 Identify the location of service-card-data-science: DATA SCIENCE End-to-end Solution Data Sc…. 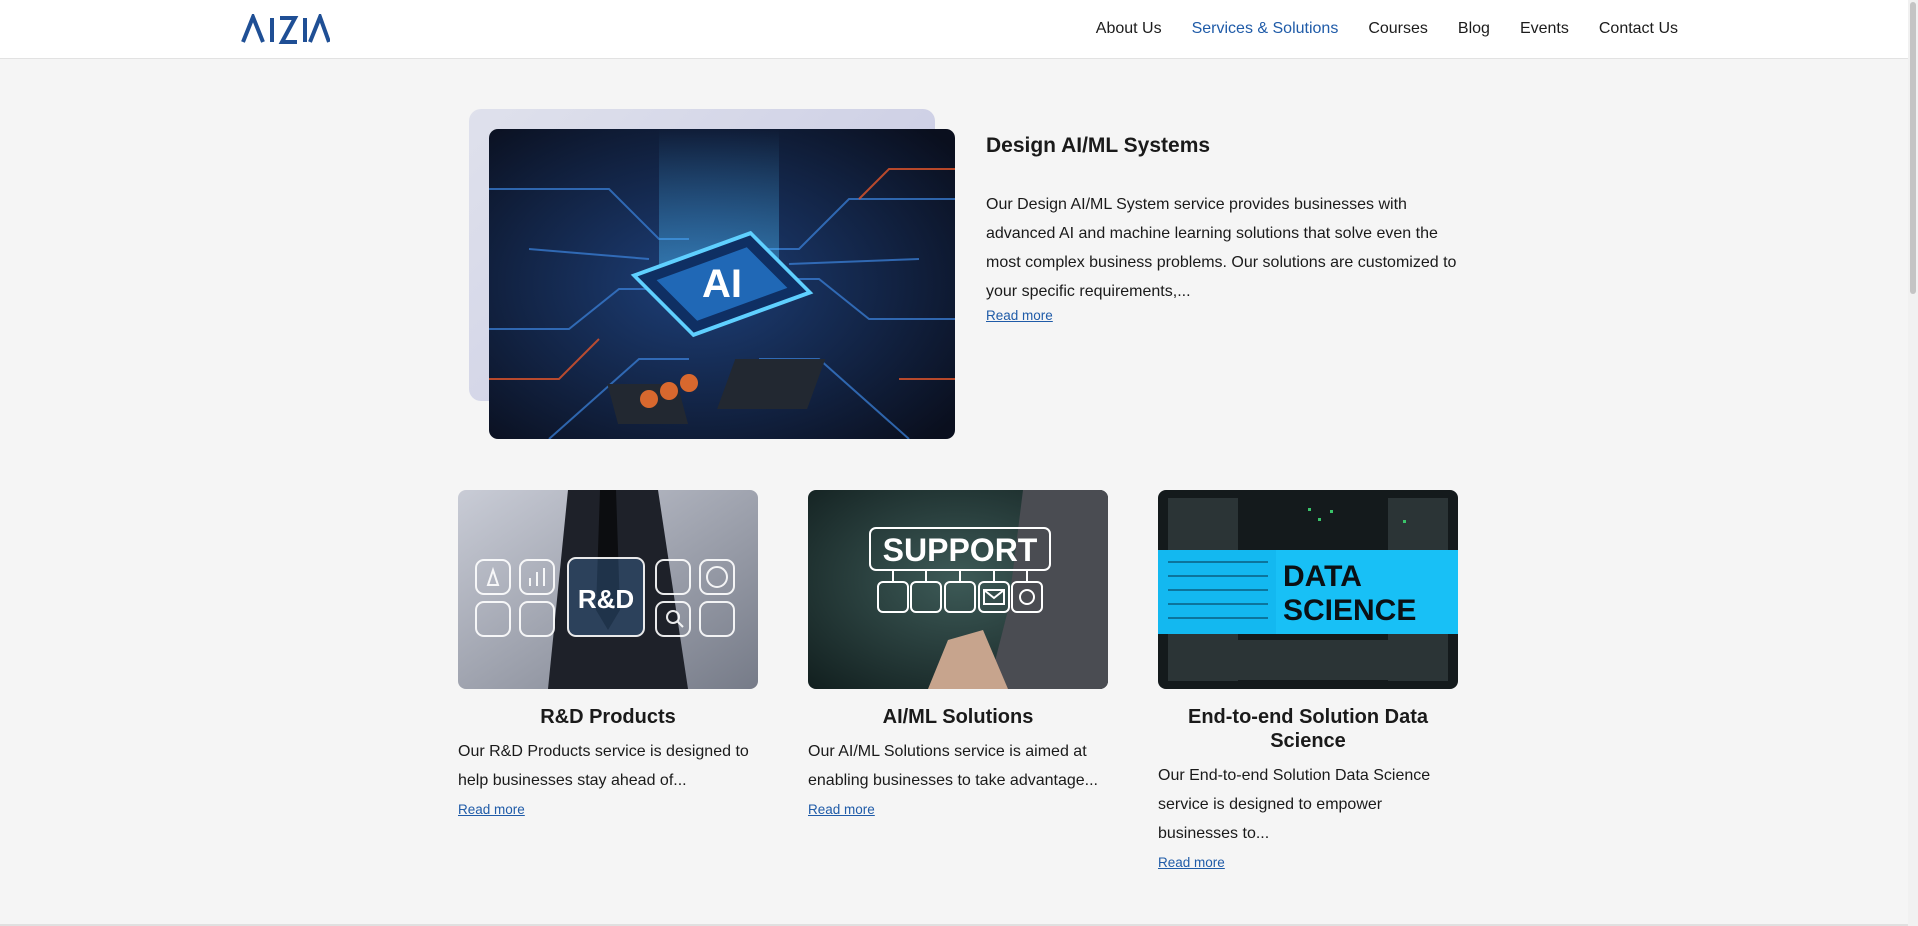
(1308, 681).